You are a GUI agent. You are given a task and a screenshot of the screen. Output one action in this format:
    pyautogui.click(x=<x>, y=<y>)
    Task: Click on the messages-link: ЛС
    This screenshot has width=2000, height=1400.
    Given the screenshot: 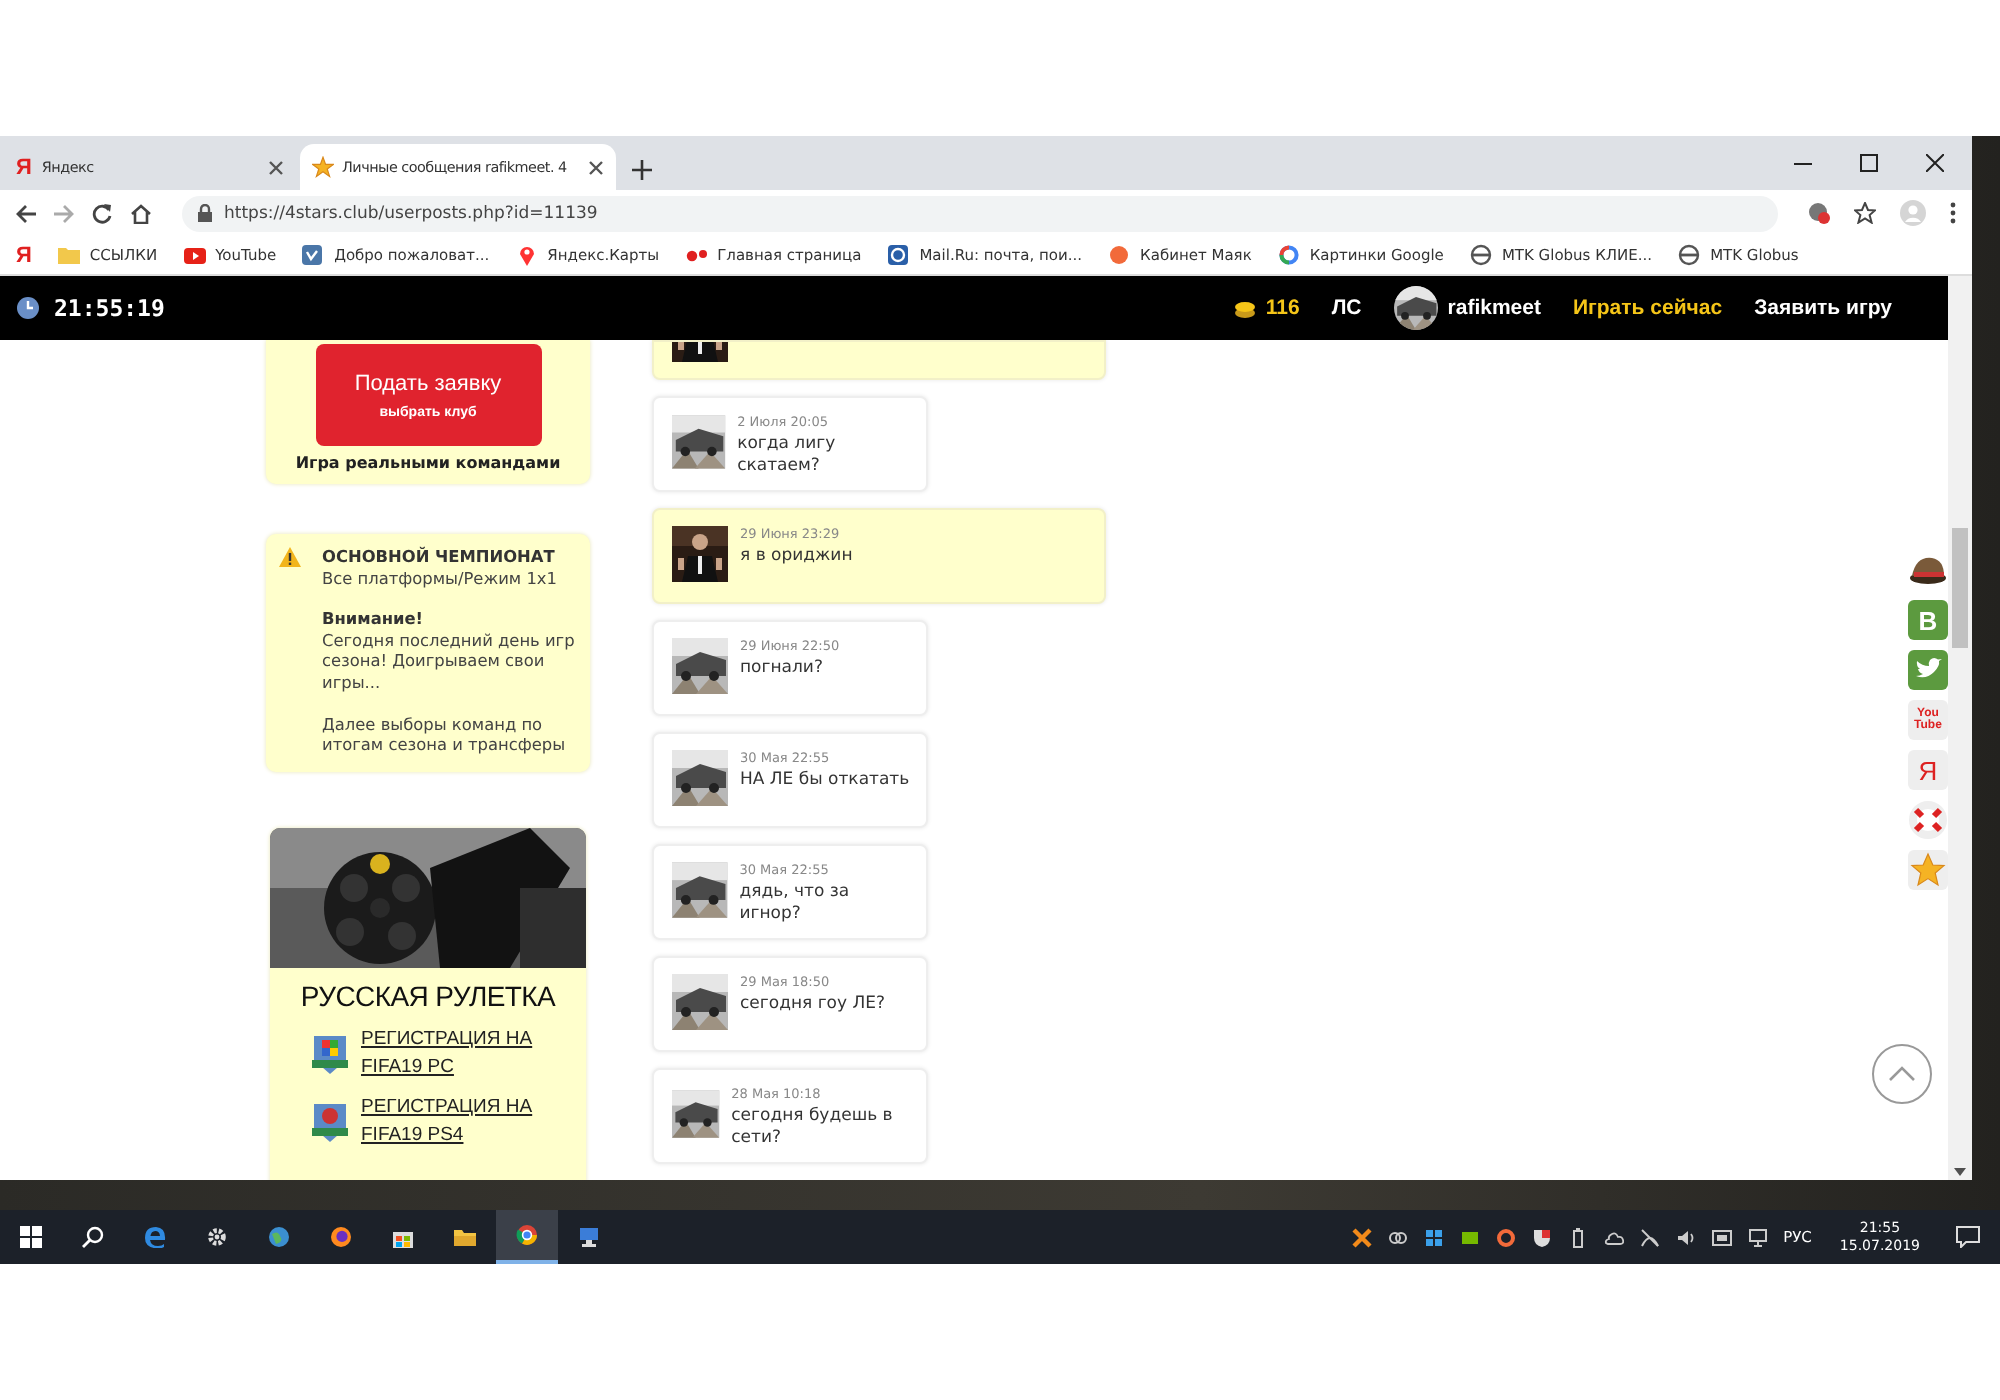 What is the action you would take?
    pyautogui.click(x=1346, y=308)
    